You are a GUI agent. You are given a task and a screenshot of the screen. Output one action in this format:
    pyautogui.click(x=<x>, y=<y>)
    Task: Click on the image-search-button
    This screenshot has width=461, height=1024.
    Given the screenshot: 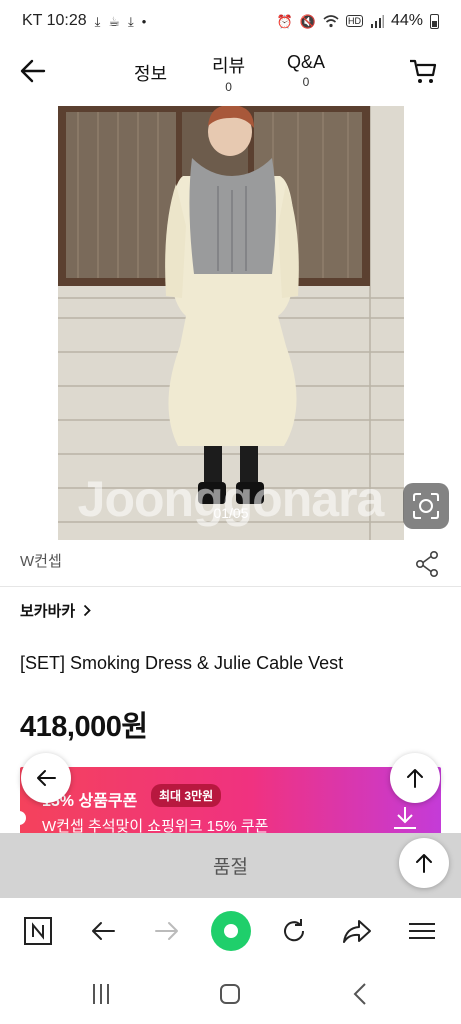 What is the action you would take?
    pyautogui.click(x=426, y=506)
    